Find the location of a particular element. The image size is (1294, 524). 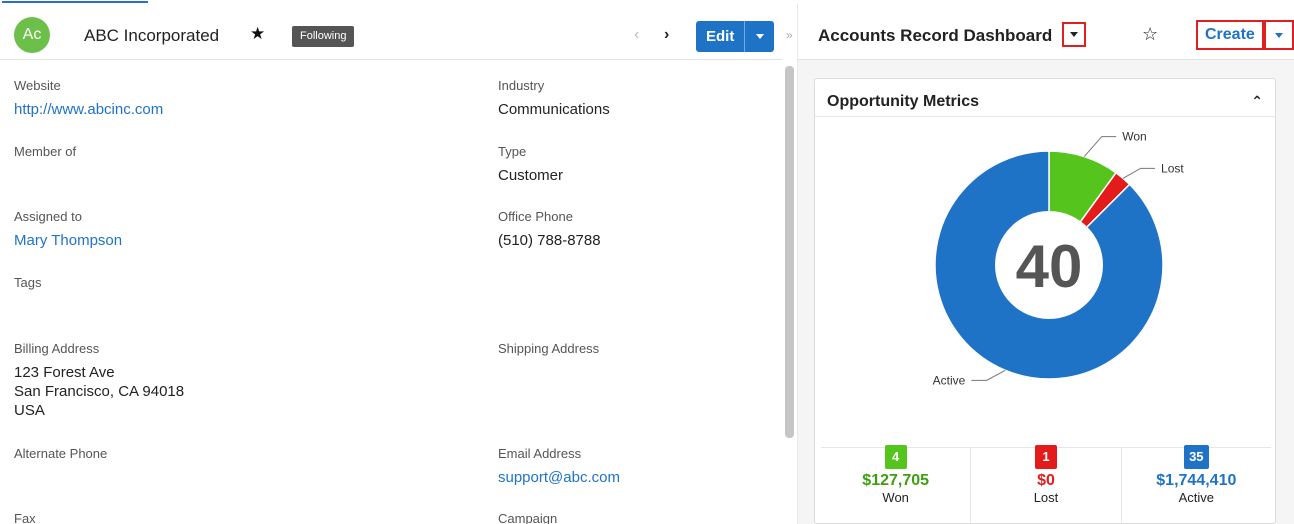

favorite-star-icon: ★ is located at coordinates (257, 34).